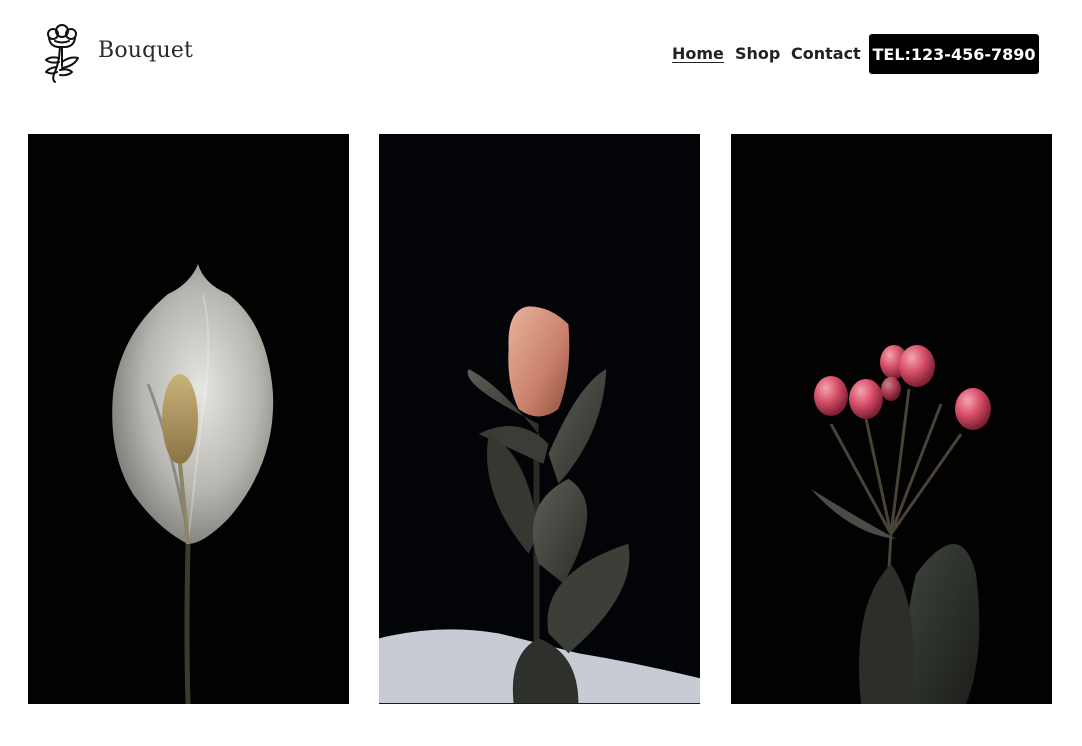 The width and height of the screenshot is (1082, 746). What do you see at coordinates (826, 53) in the screenshot?
I see `nav-contact-link: Contact` at bounding box center [826, 53].